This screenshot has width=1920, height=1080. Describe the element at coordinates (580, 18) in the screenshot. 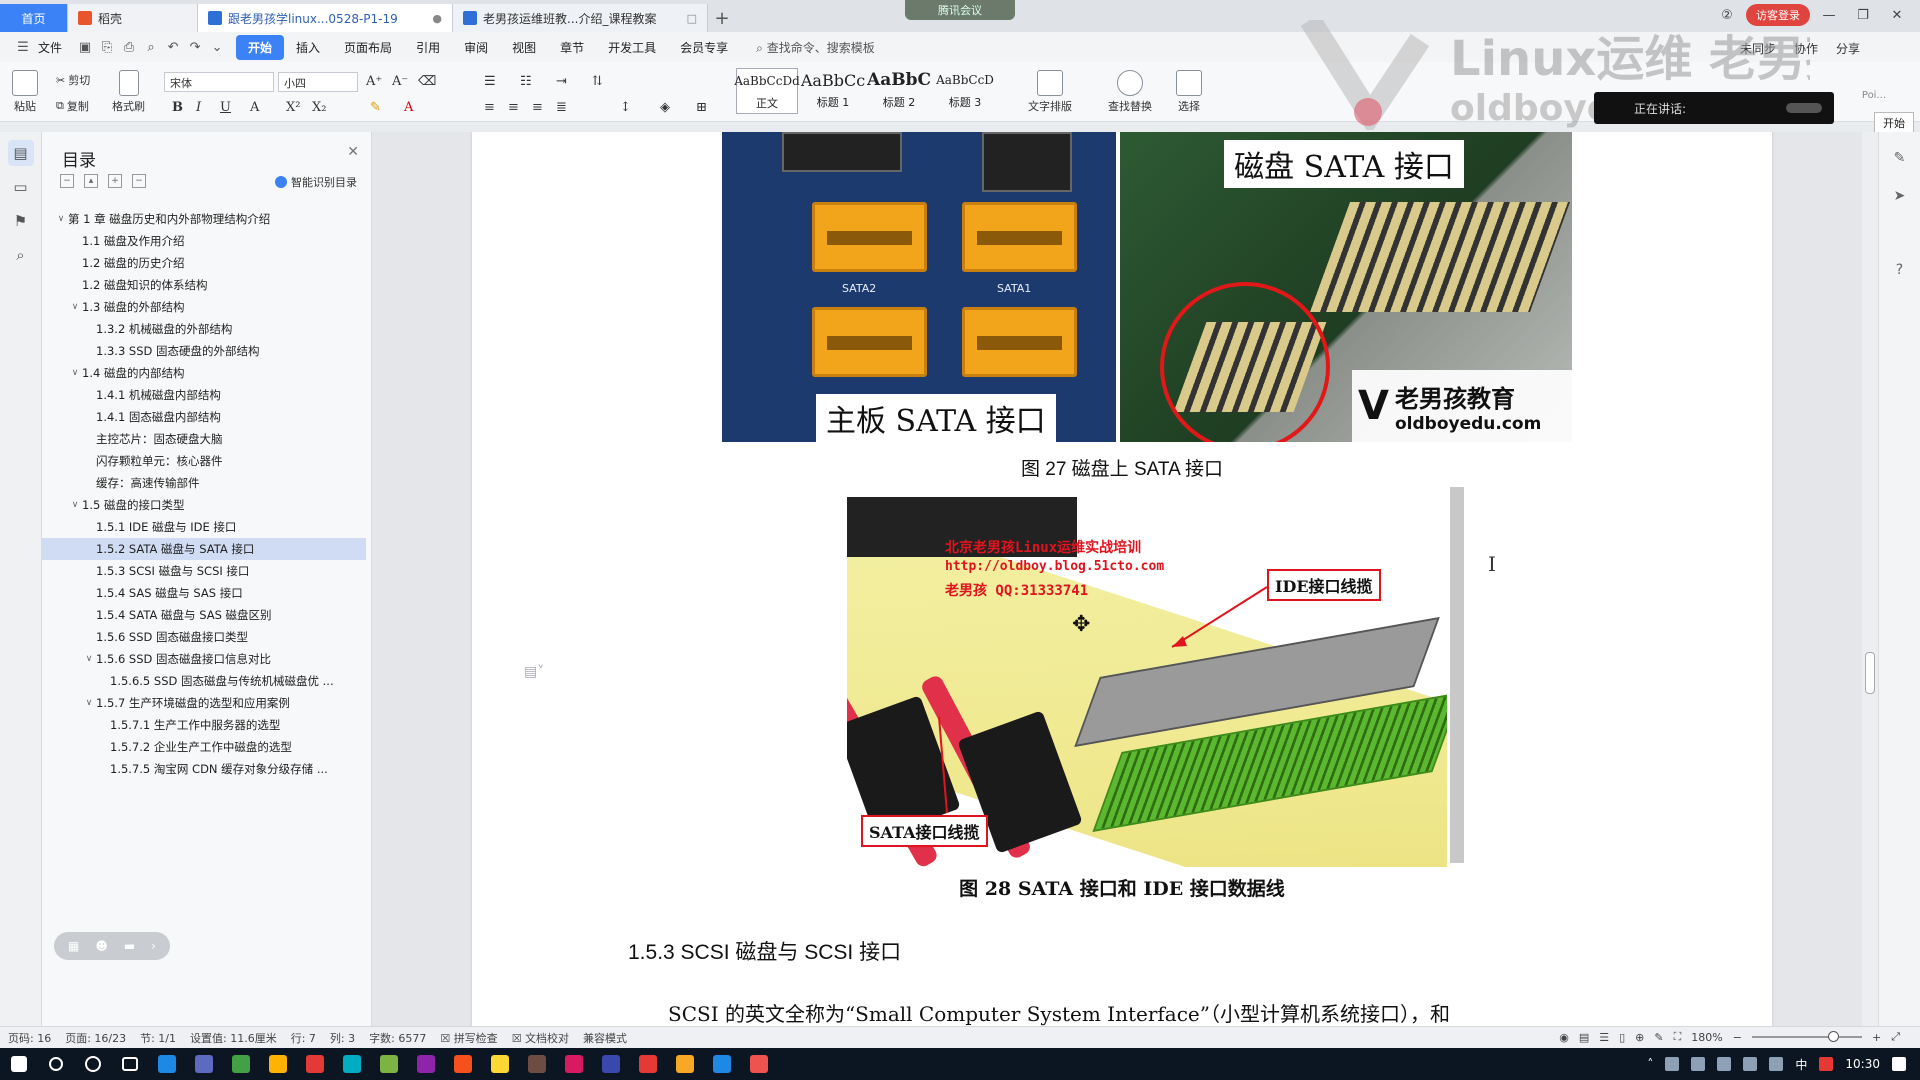

I see `tab-document-2: 老男孩运维班教...介绍_课程教案 □` at that location.